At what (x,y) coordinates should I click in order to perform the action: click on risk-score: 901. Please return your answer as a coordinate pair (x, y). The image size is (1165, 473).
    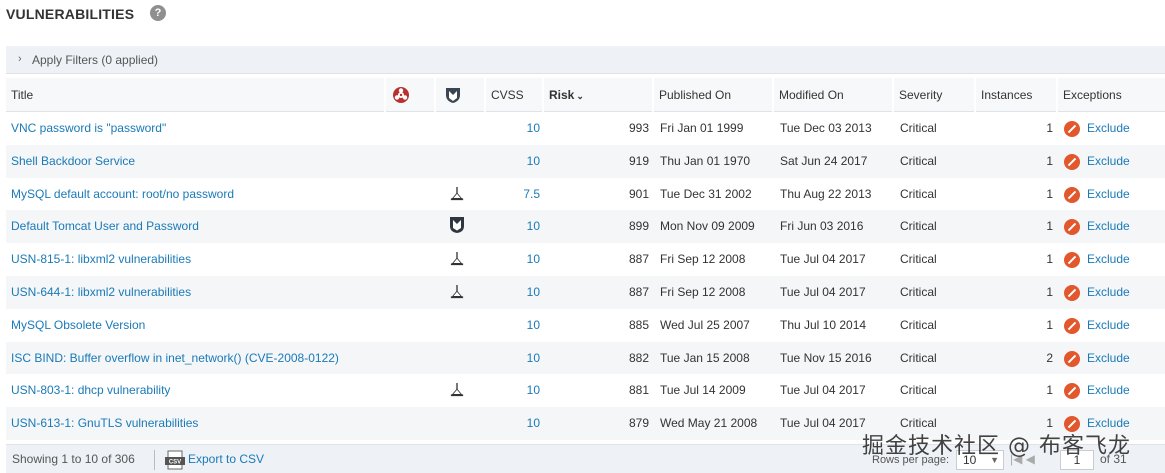
    Looking at the image, I should click on (638, 193).